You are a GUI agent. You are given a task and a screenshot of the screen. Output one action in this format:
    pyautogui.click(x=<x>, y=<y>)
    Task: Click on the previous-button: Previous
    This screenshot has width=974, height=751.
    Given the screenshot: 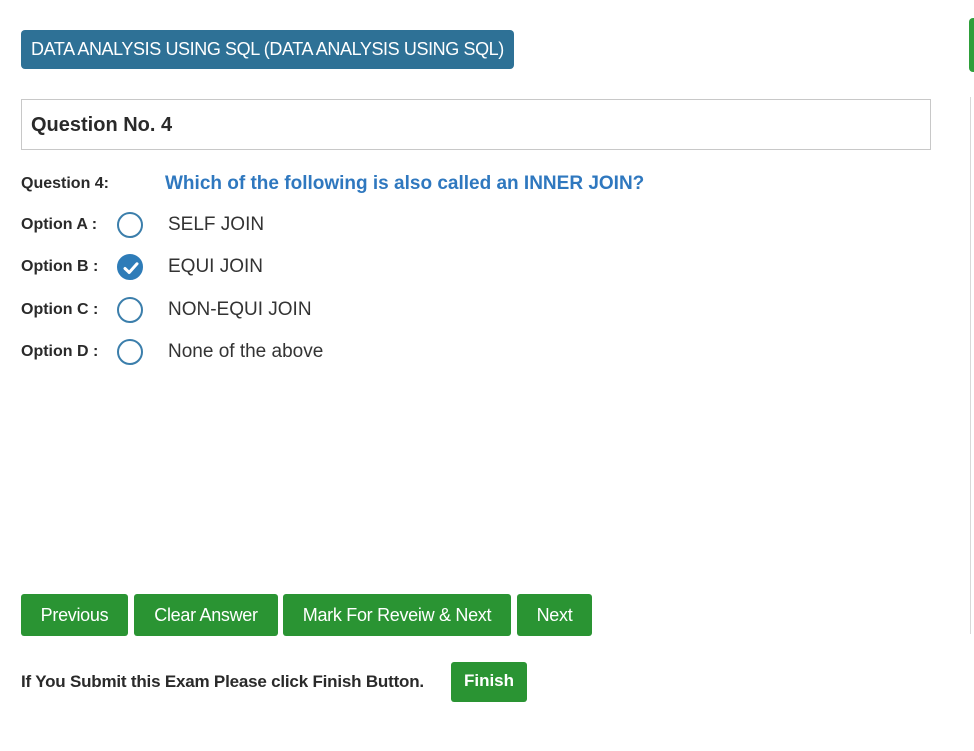 What is the action you would take?
    pyautogui.click(x=74, y=615)
    